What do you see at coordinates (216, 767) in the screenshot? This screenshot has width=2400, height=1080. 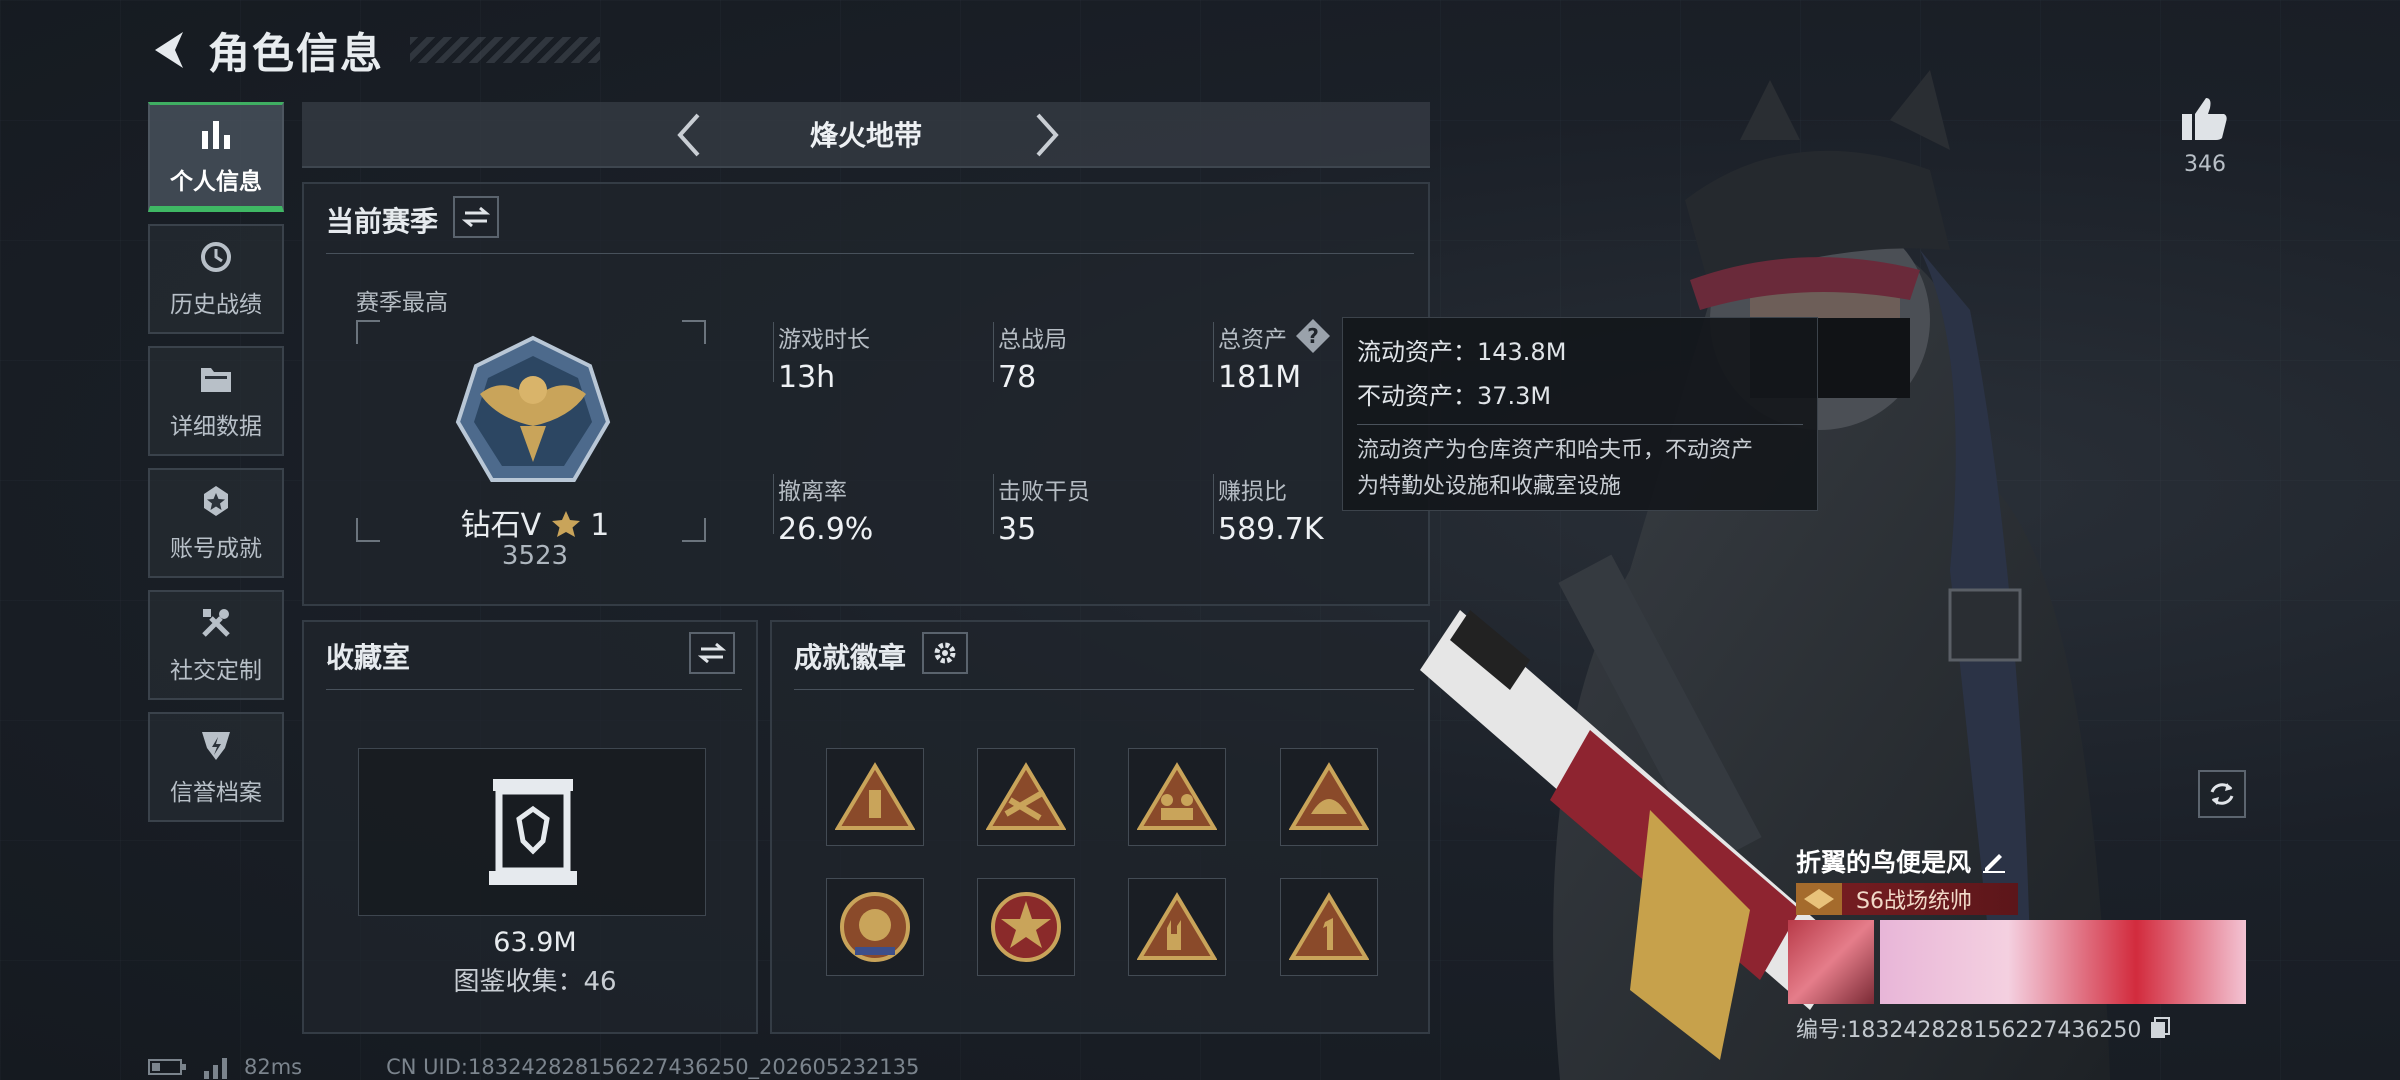 I see `nav-item-reputation: 信誉档案` at bounding box center [216, 767].